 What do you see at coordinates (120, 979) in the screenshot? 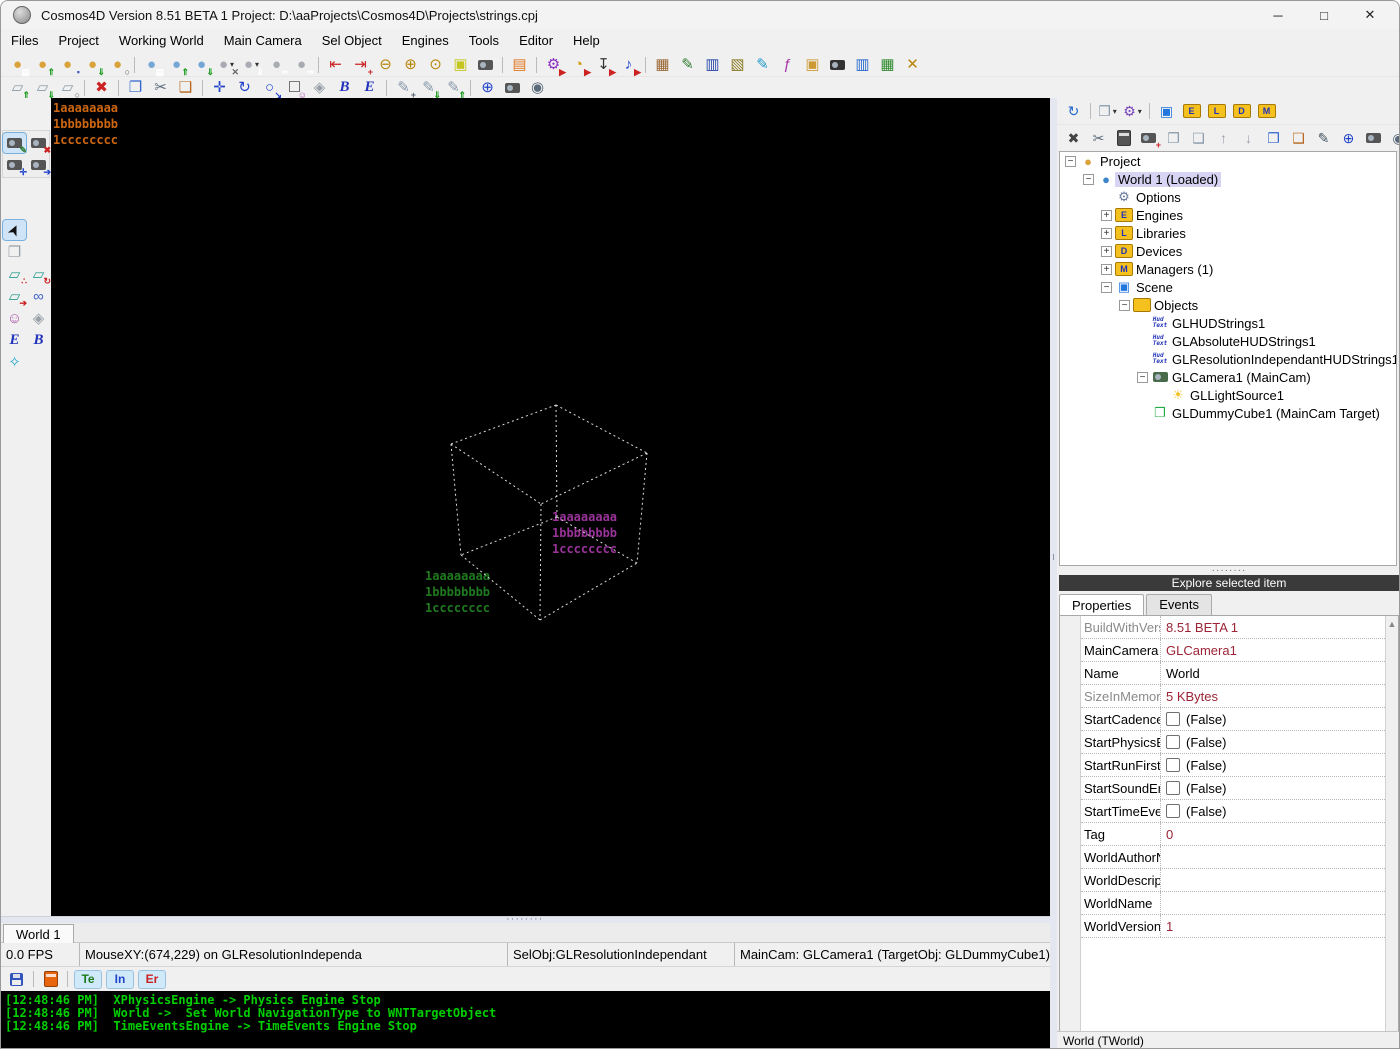
I see `toggle-in: In` at bounding box center [120, 979].